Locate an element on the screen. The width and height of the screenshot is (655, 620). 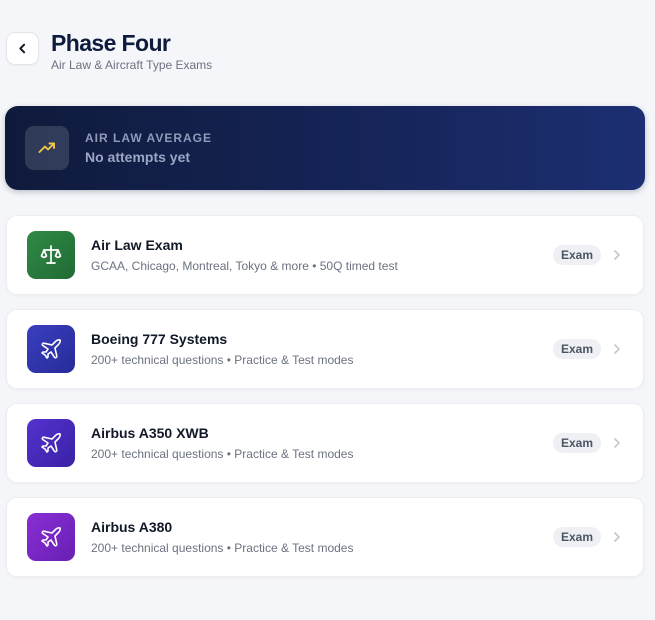
page-header: Phase Four Air Law & Aircraft Type Exams is located at coordinates (109, 50).